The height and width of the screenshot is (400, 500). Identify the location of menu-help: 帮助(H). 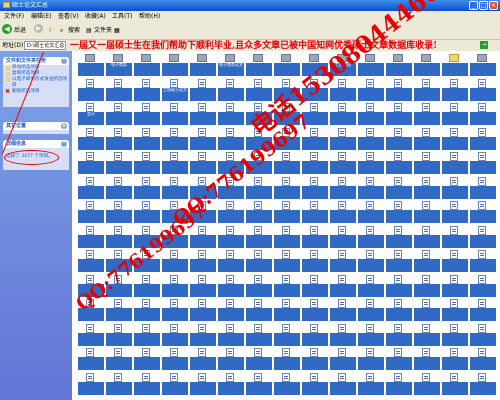
(149, 16).